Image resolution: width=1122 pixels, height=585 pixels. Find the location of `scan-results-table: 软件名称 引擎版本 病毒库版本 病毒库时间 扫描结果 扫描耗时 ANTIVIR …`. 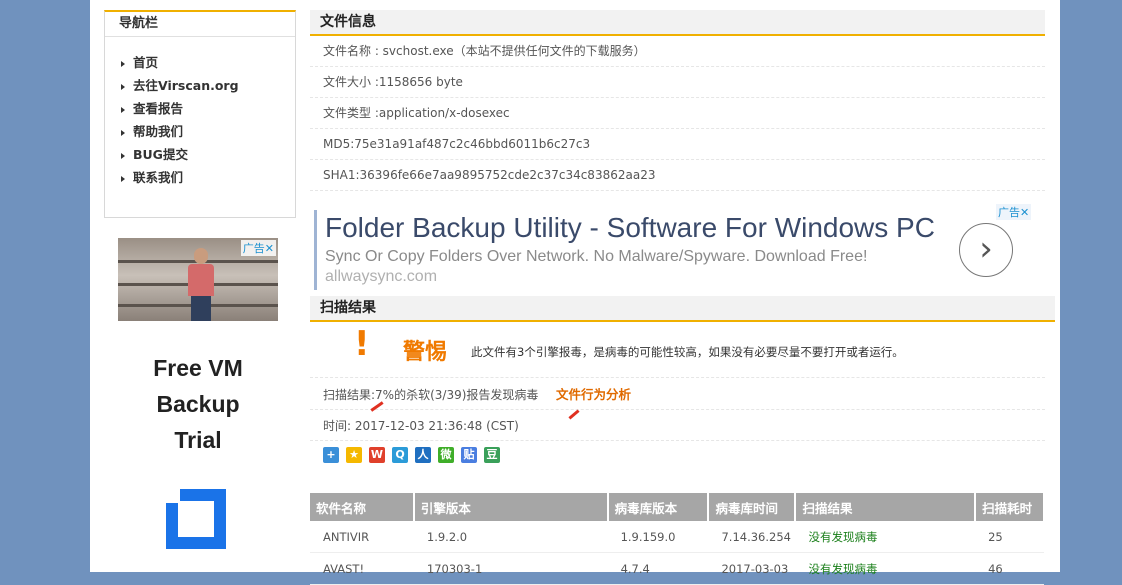

scan-results-table: 软件名称 引擎版本 病毒库版本 病毒库时间 扫描结果 扫描耗时 ANTIVIR … is located at coordinates (677, 539).